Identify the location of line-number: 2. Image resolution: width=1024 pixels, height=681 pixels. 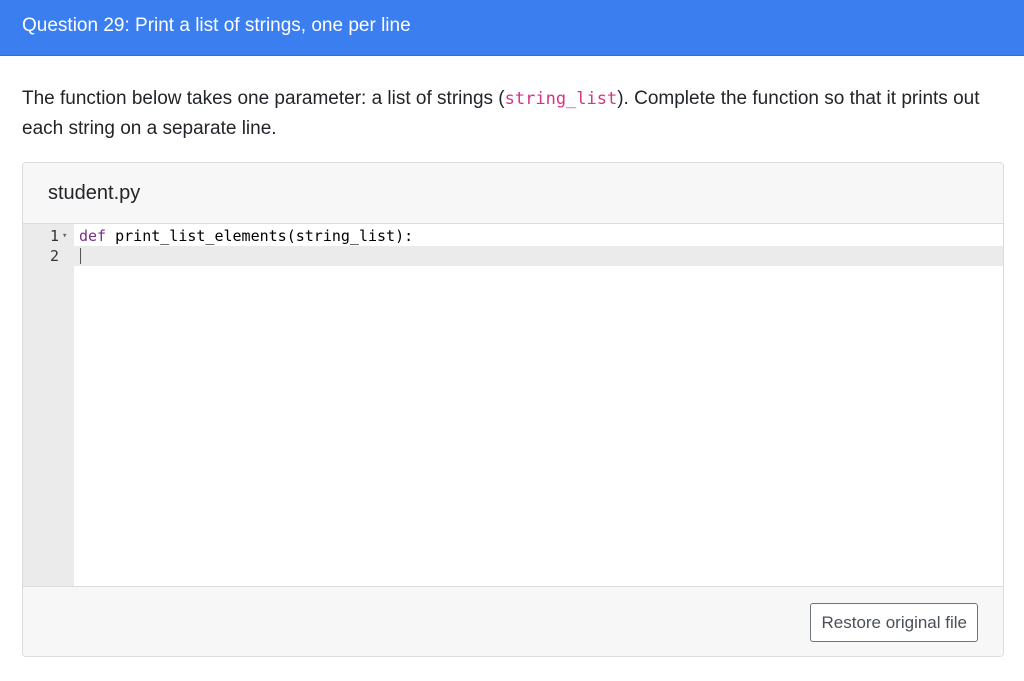
(54, 256).